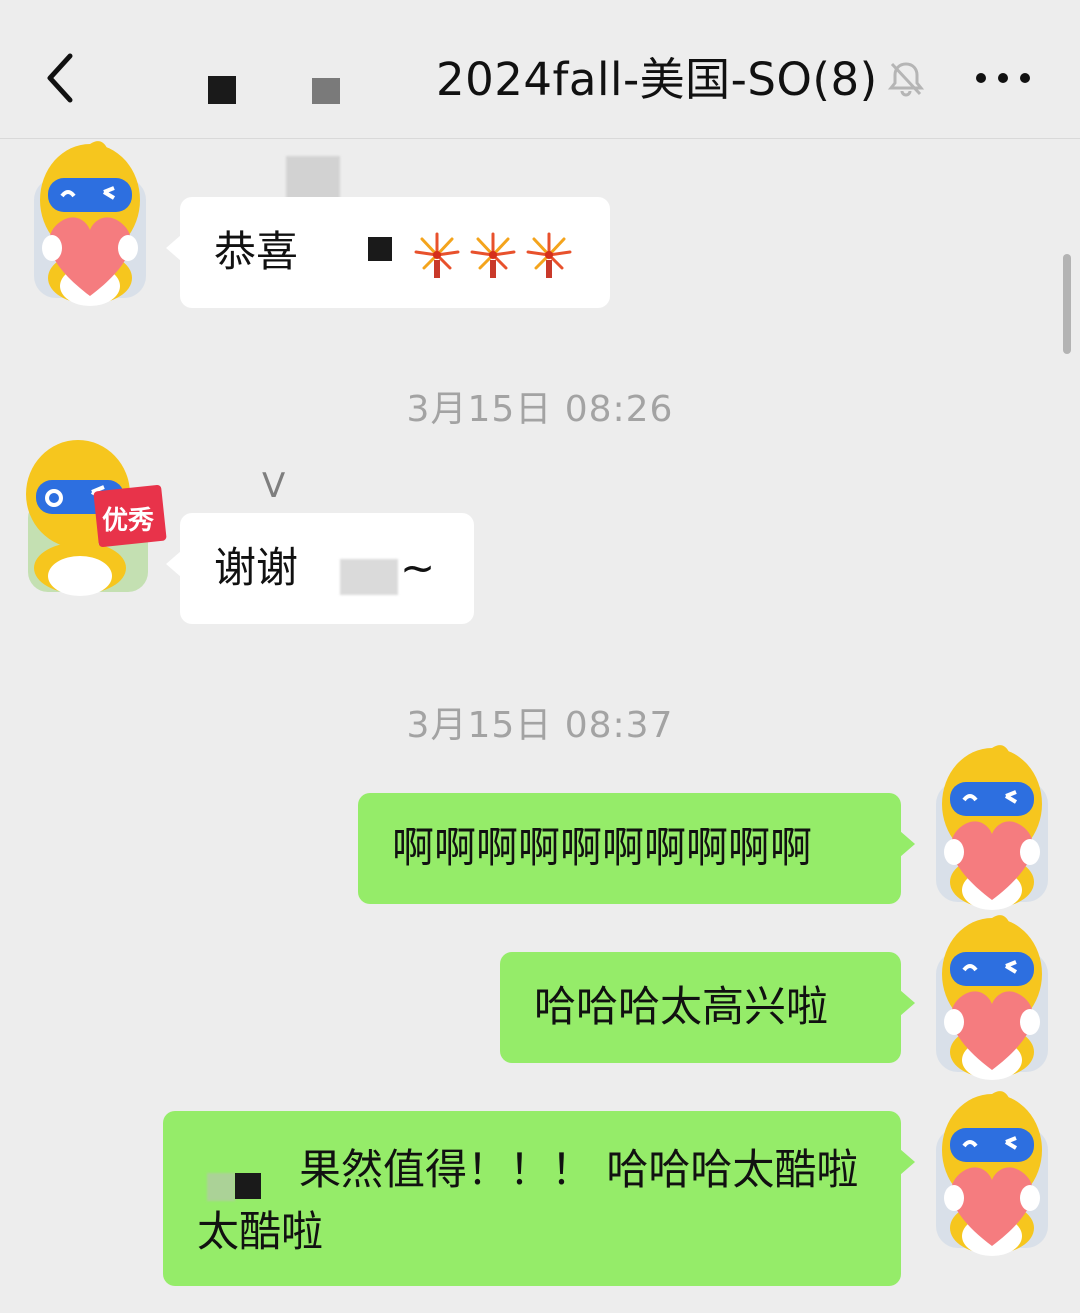 The height and width of the screenshot is (1313, 1080). I want to click on message-bubble-outgoing: 哈哈哈太高兴啦, so click(707, 1007).